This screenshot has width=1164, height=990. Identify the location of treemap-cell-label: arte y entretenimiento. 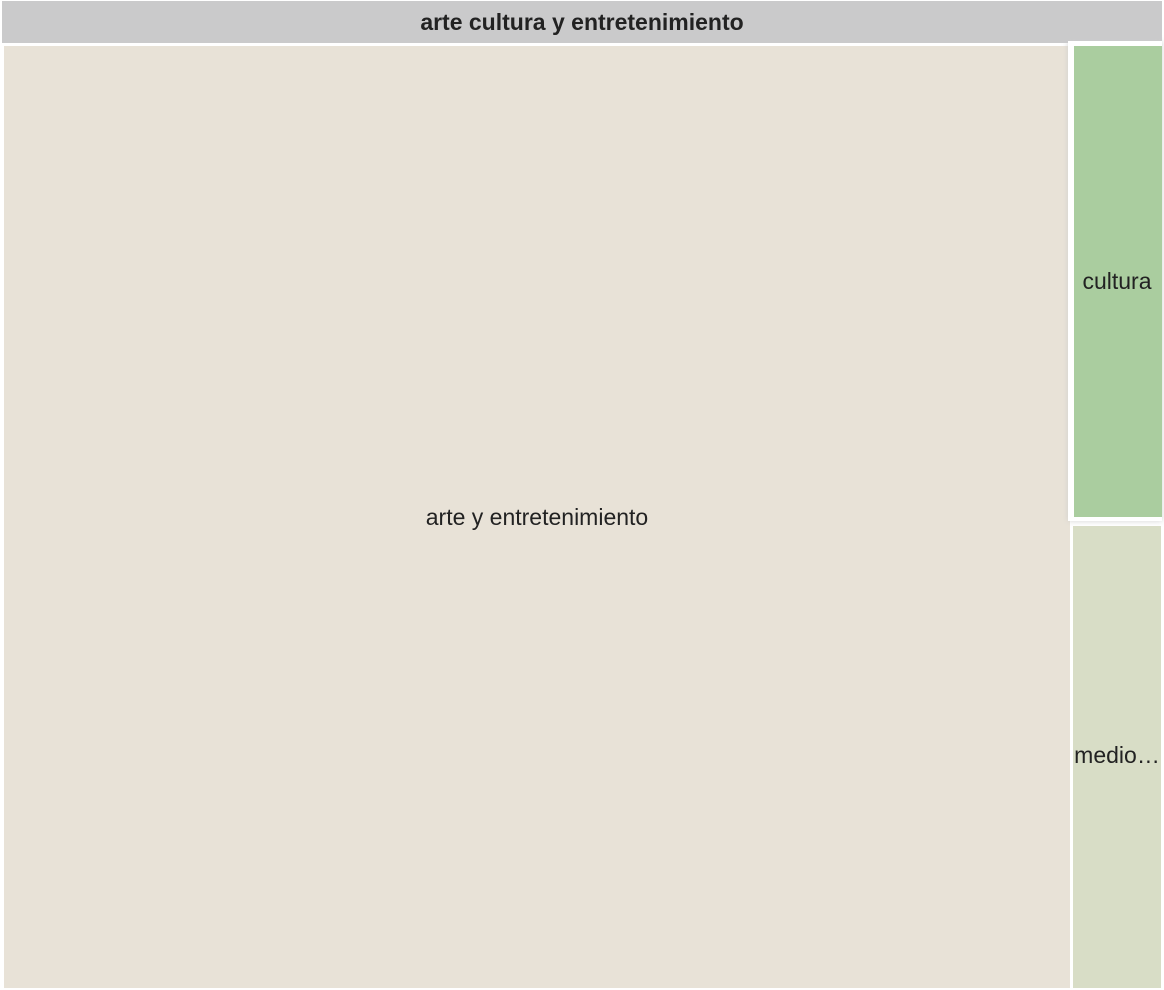
(537, 517).